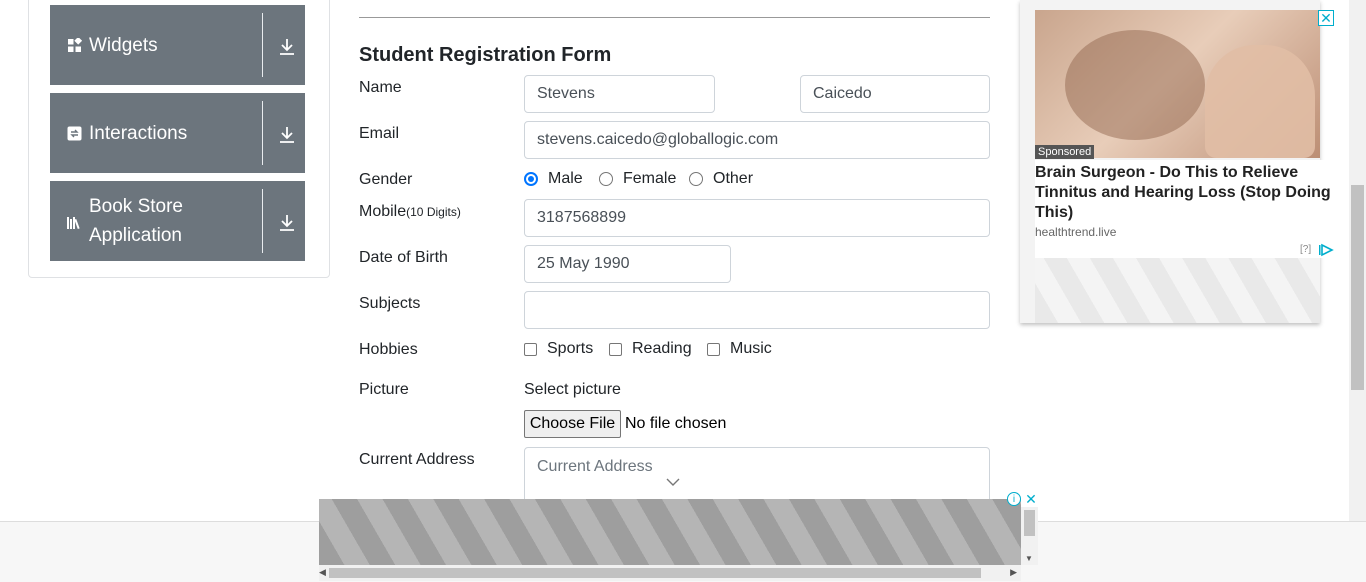 The height and width of the screenshot is (582, 1366). Describe the element at coordinates (572, 424) in the screenshot. I see `choose-file-button: Choose File` at that location.